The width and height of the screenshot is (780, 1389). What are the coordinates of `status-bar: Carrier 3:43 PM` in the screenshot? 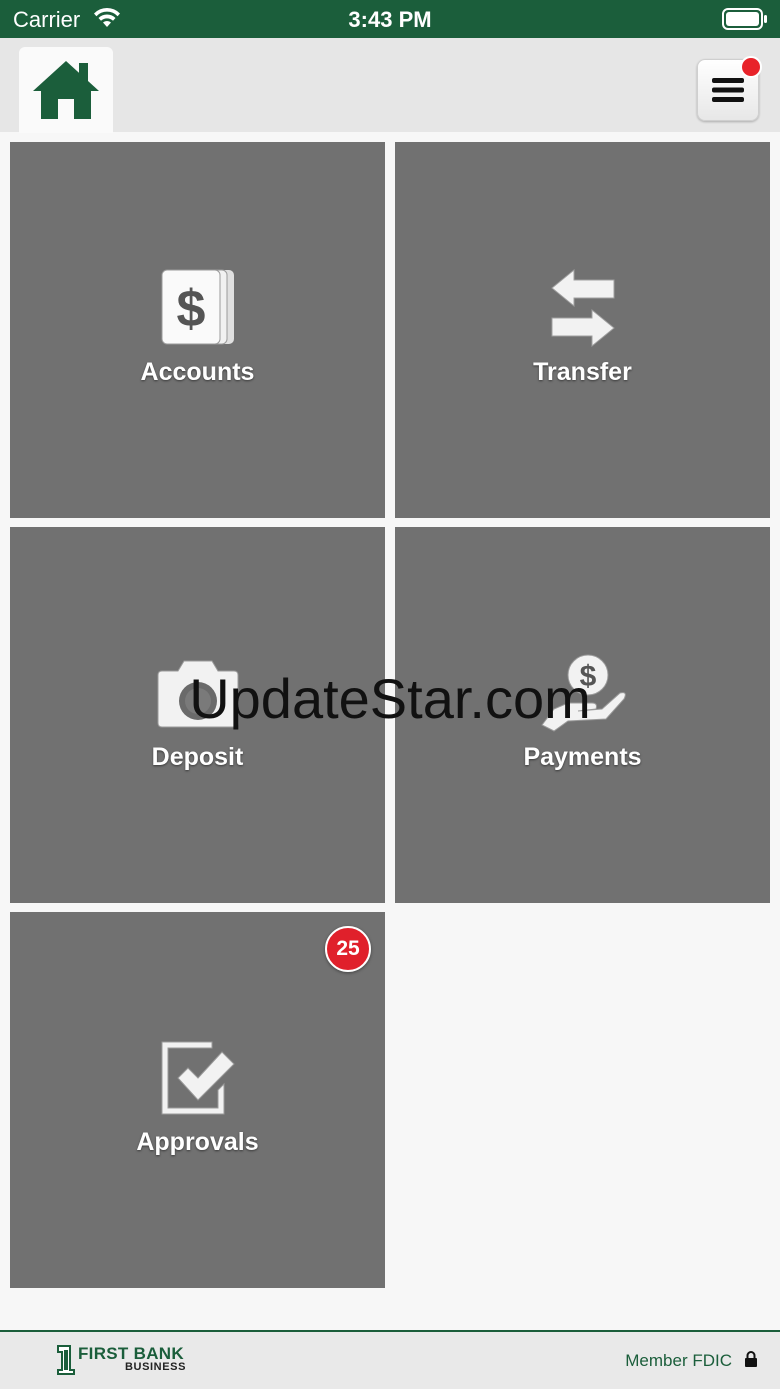 It's located at (390, 19).